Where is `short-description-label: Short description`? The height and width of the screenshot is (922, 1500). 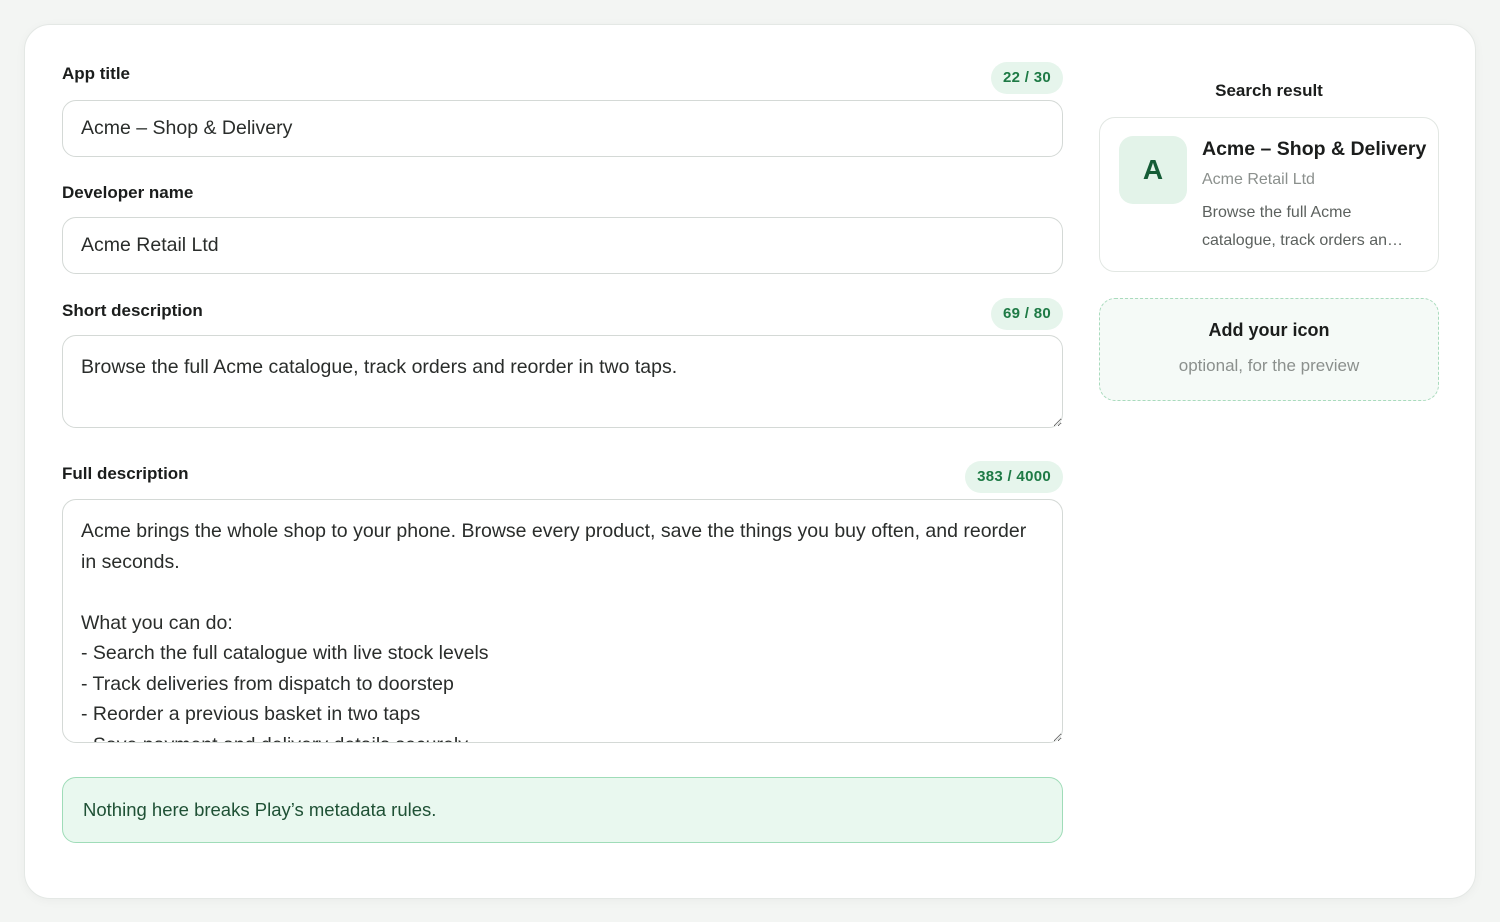 short-description-label: Short description is located at coordinates (132, 310).